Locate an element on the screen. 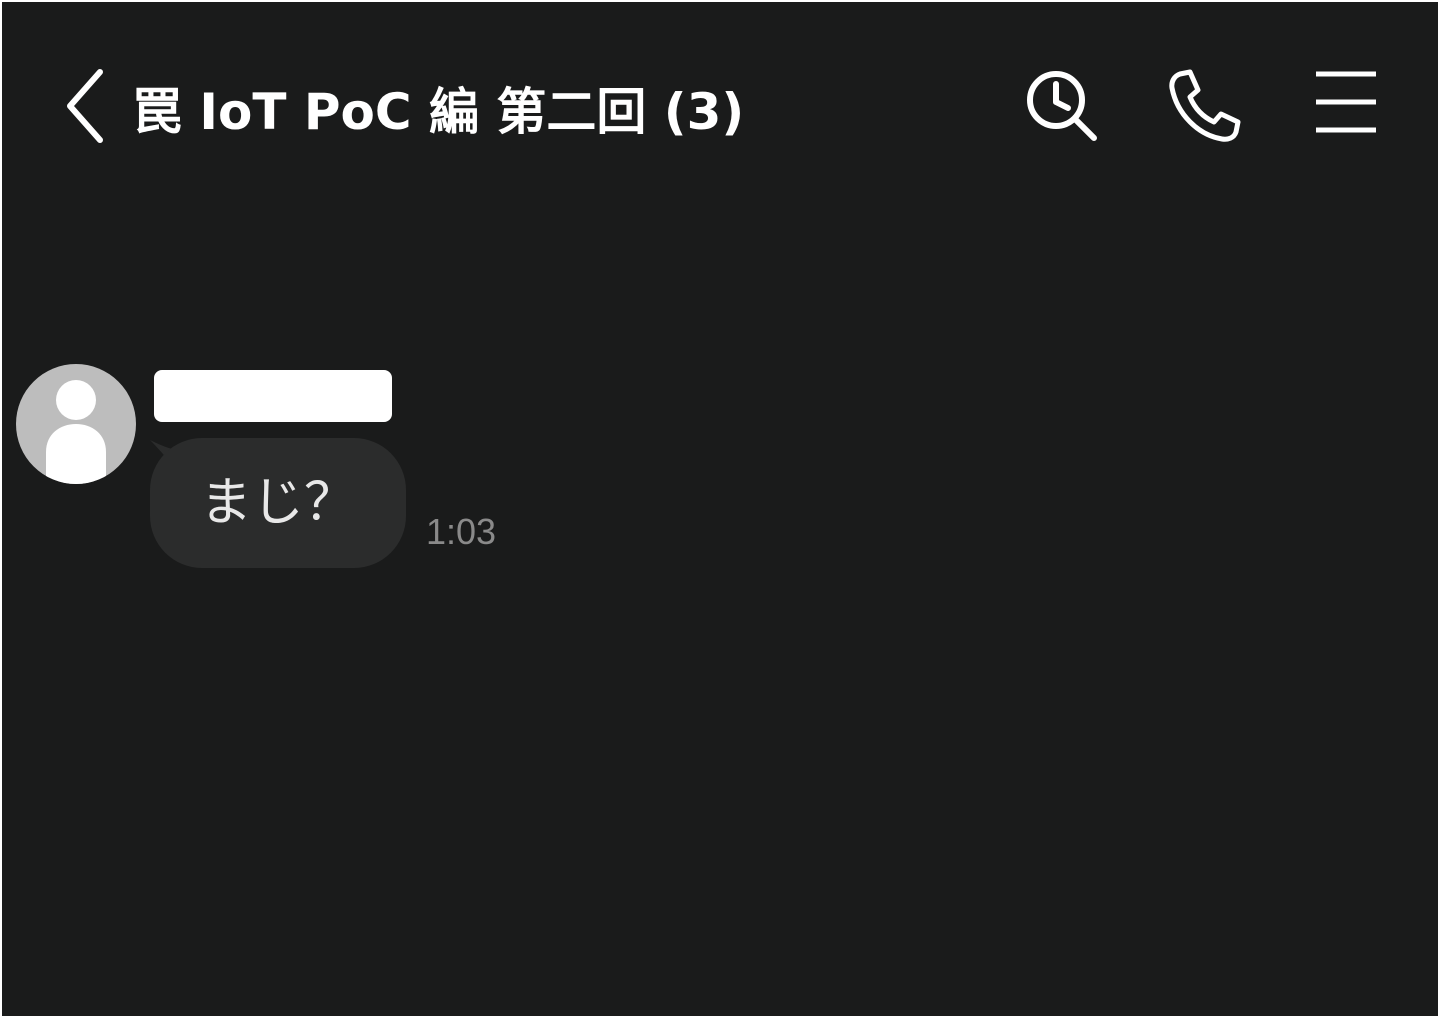 The width and height of the screenshot is (1440, 1018). default-person-icon is located at coordinates (76, 432).